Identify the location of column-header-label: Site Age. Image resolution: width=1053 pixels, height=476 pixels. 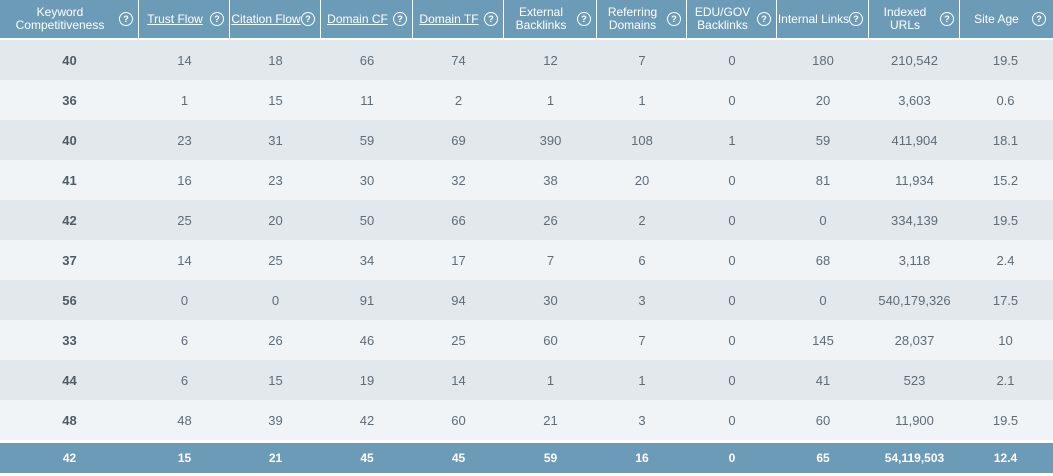
(996, 18).